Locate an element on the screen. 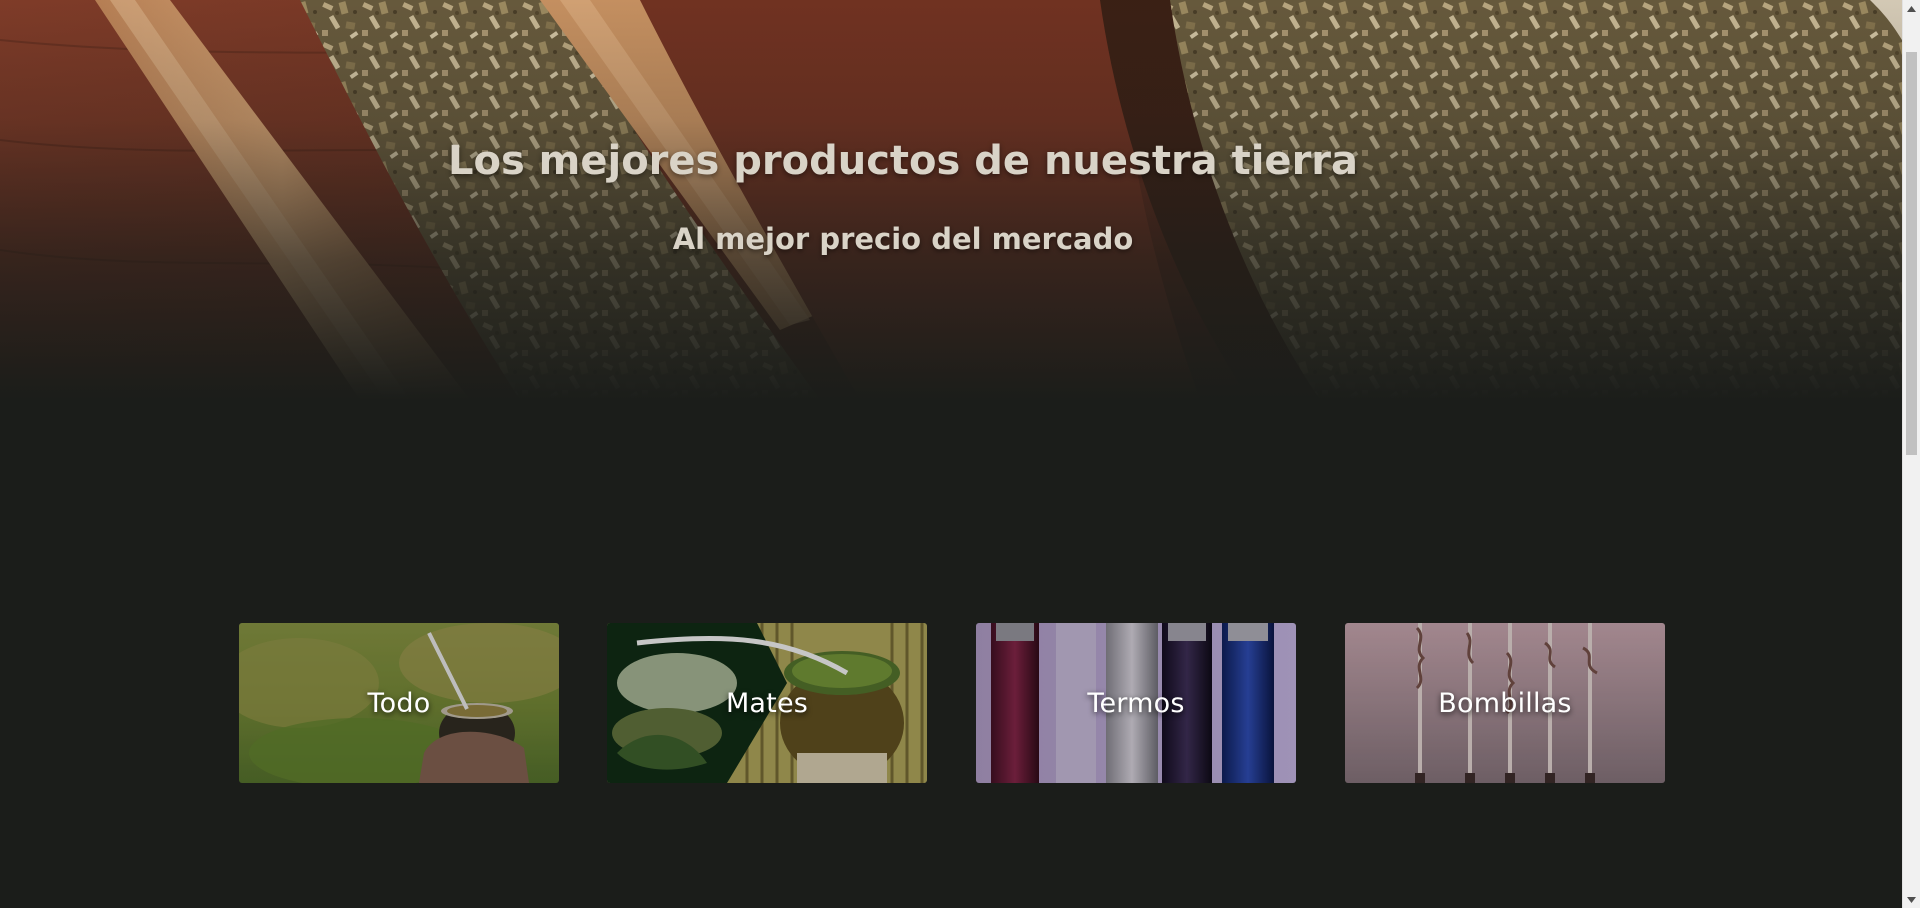 This screenshot has height=908, width=1920. scroll-down-arrow-icon is located at coordinates (1911, 899).